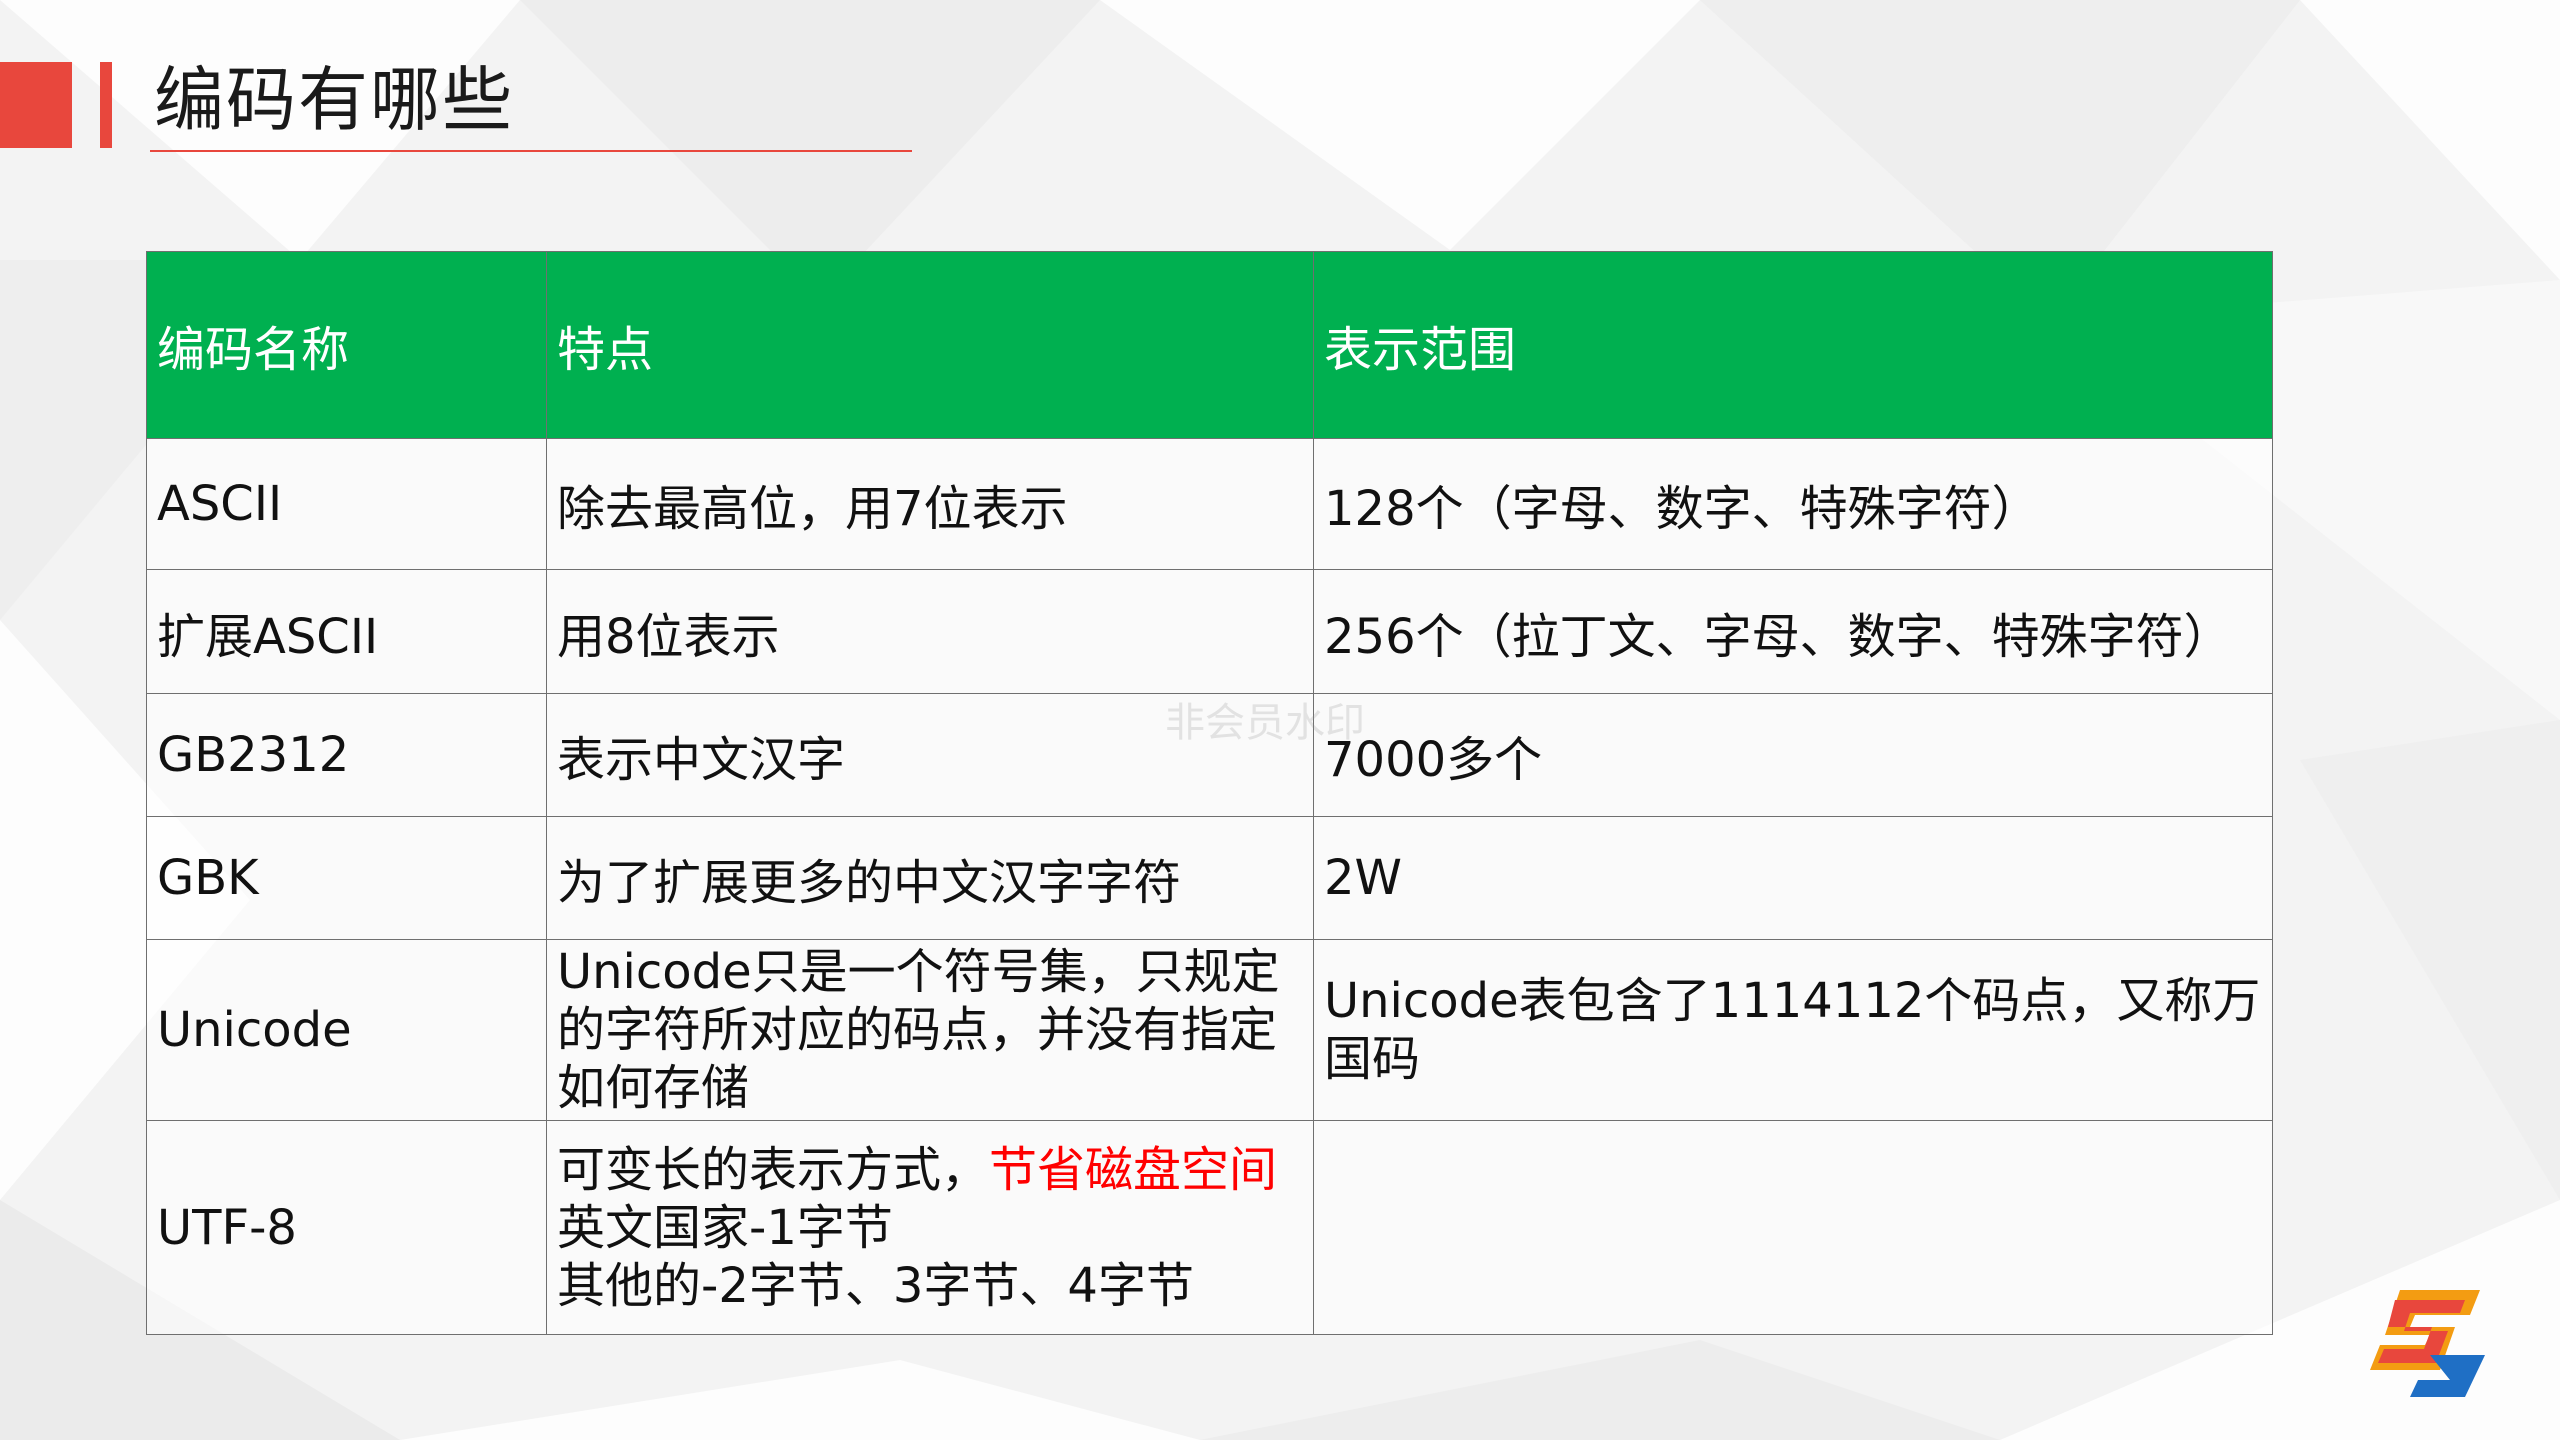 The image size is (2560, 1440). I want to click on title-accent-bar, so click(106, 105).